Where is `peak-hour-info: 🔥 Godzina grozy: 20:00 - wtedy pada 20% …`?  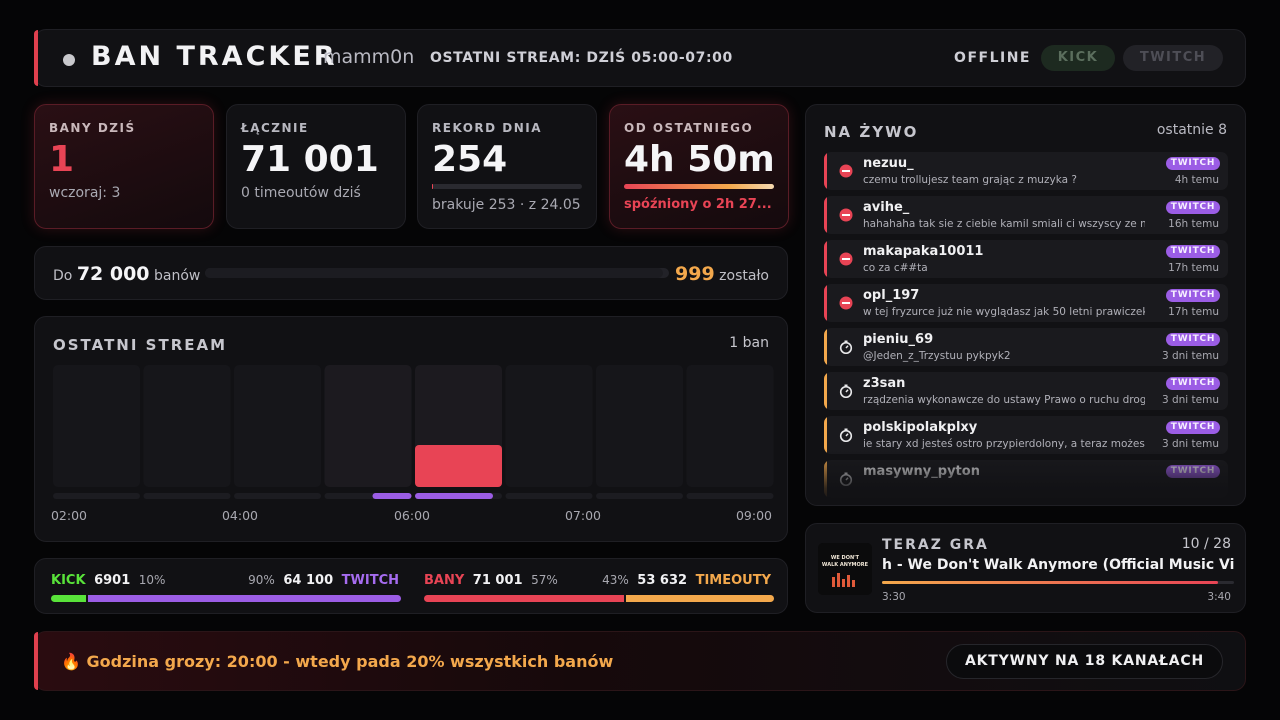
peak-hour-info: 🔥 Godzina grozy: 20:00 - wtedy pada 20% … is located at coordinates (337, 661).